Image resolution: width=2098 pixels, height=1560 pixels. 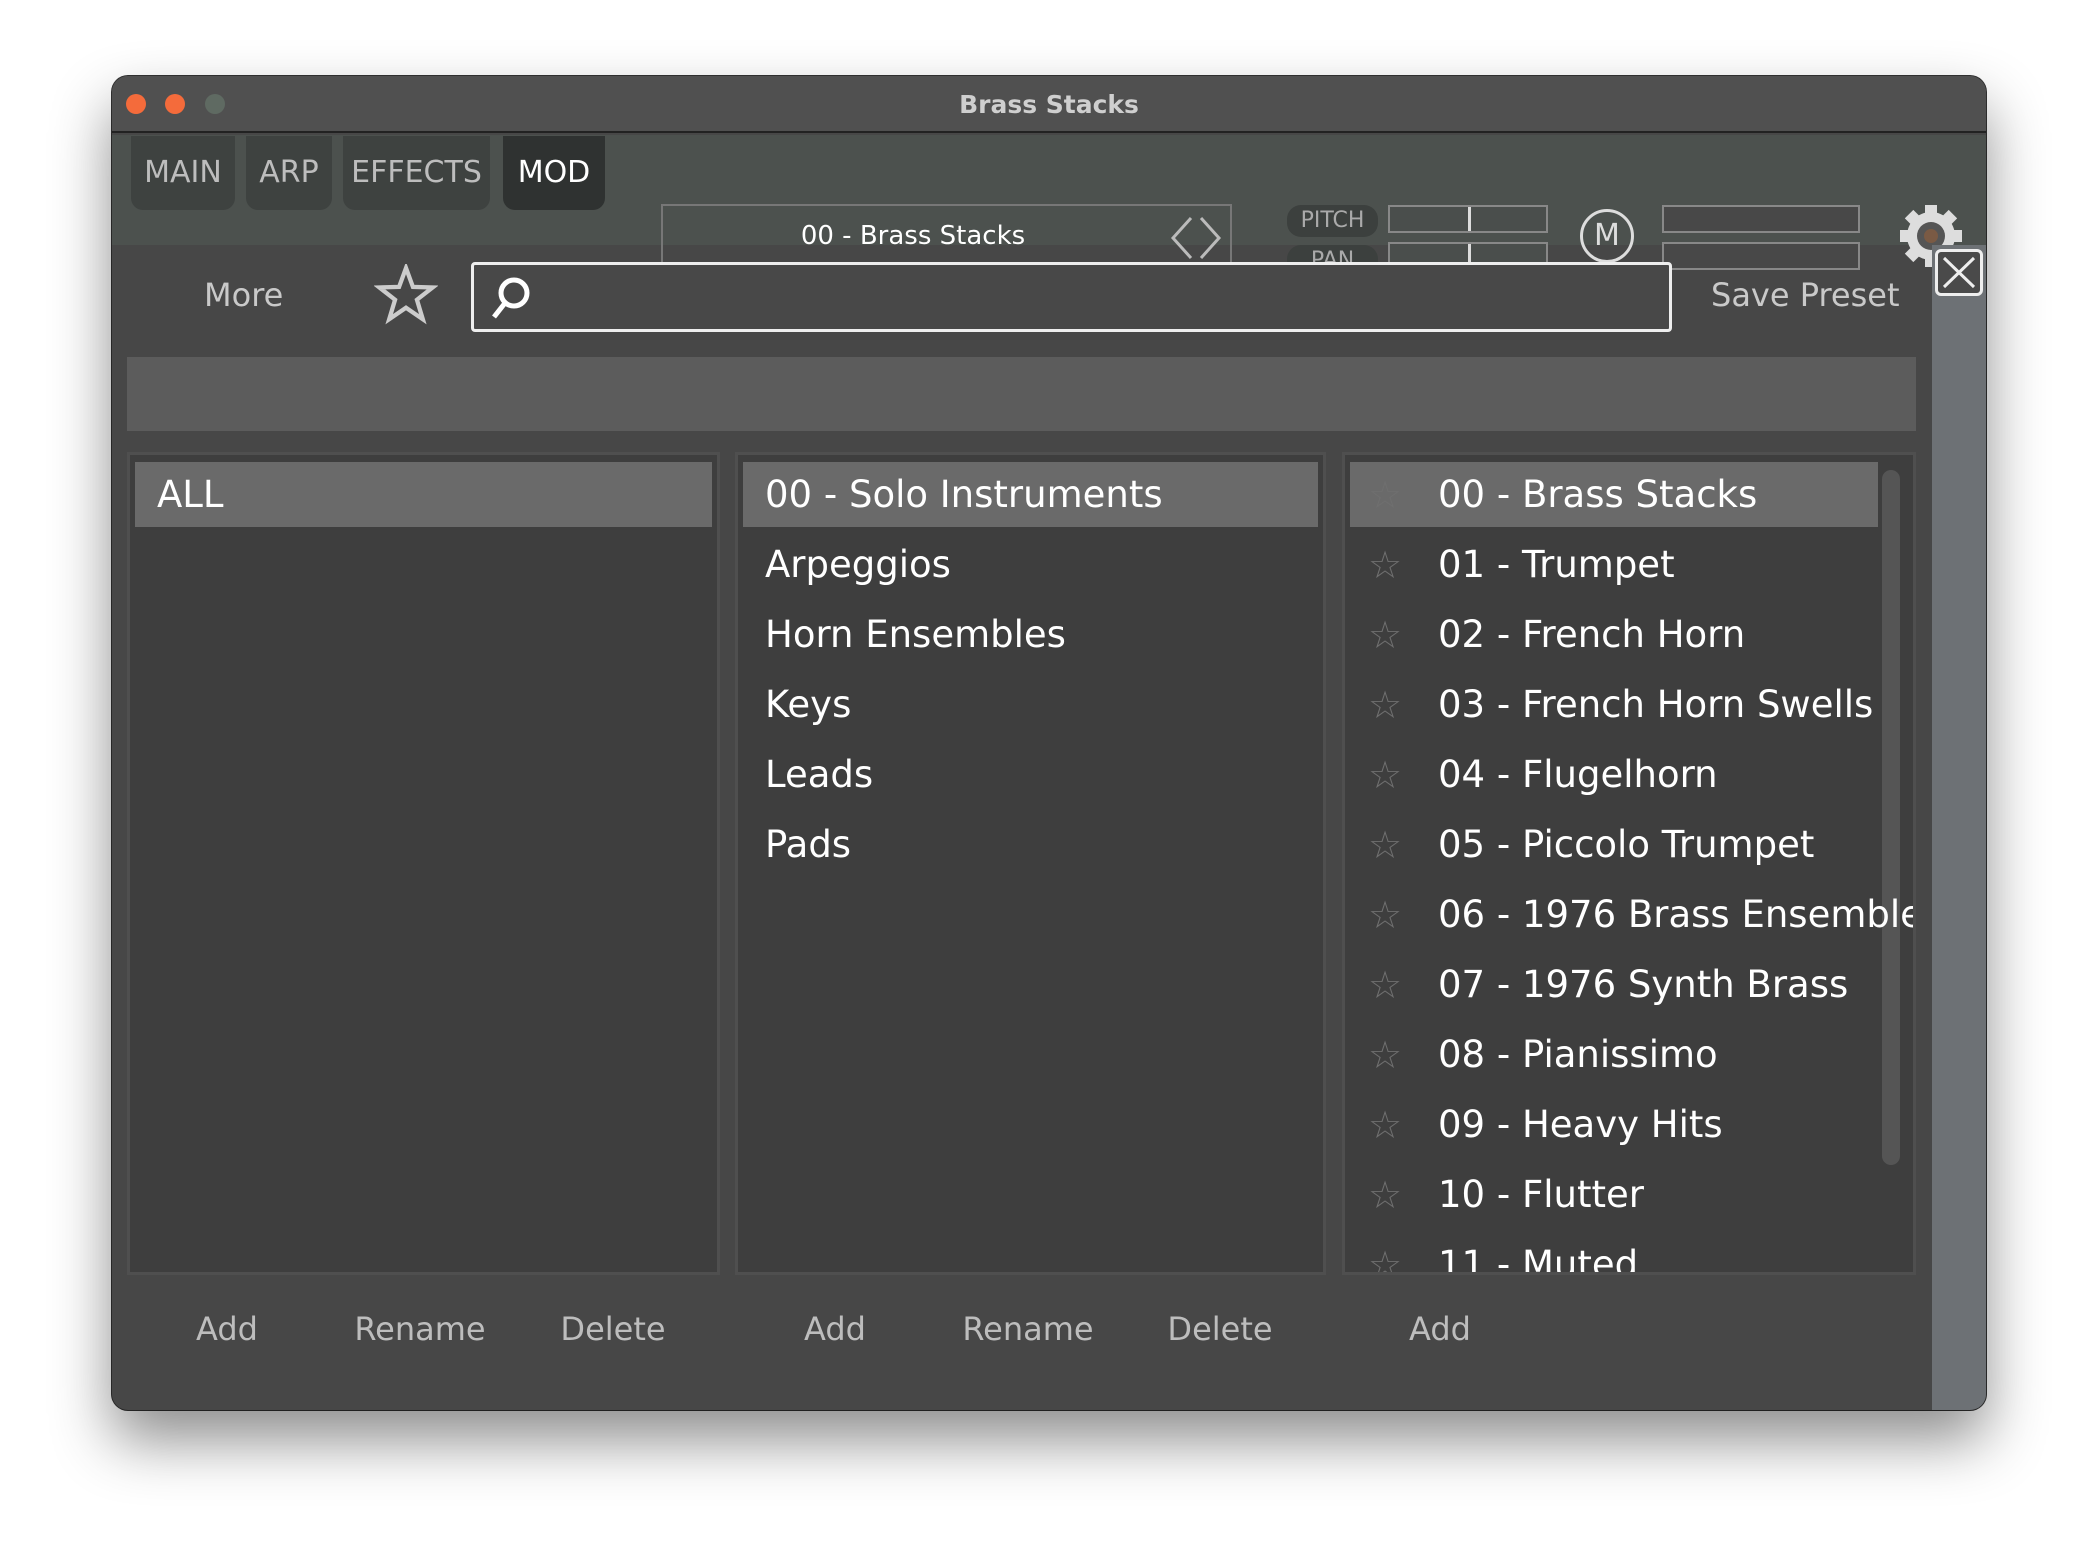 I want to click on list-item: ☆ 04 - Flugelhorn, so click(x=1614, y=774).